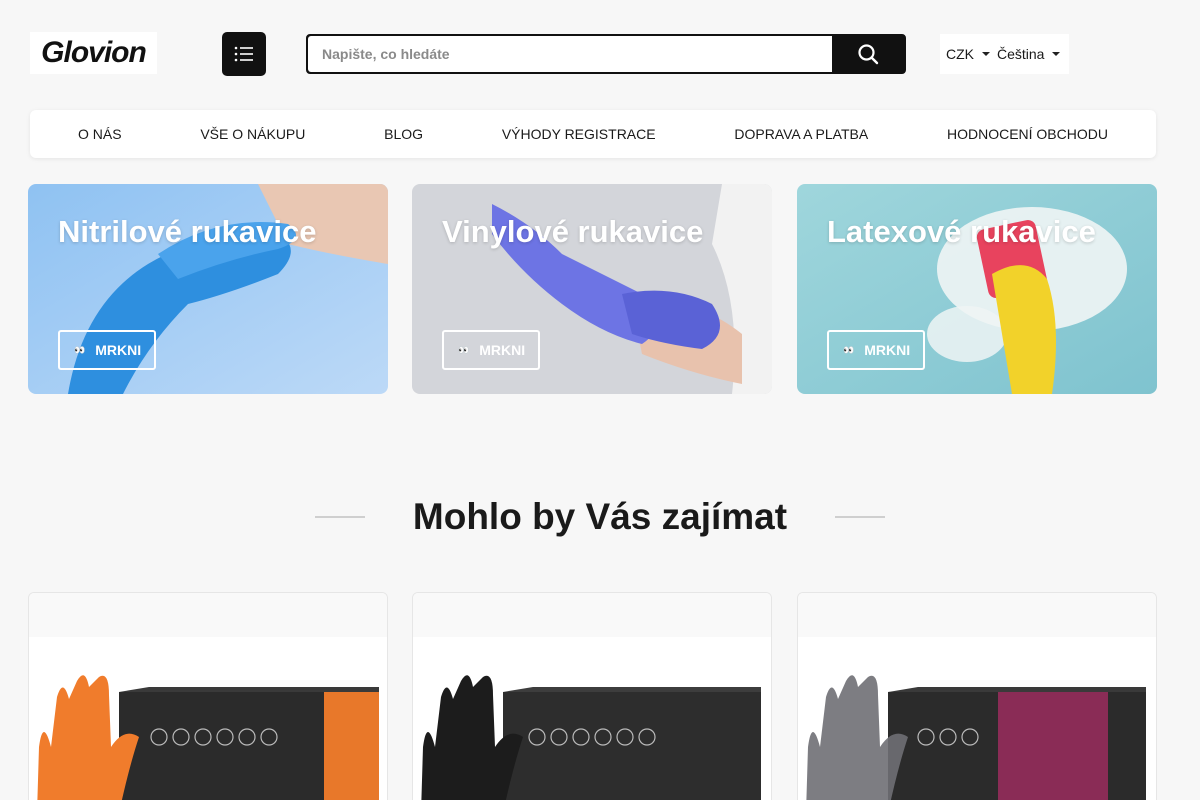 This screenshot has width=1200, height=800. I want to click on currency-select: CZK, so click(968, 54).